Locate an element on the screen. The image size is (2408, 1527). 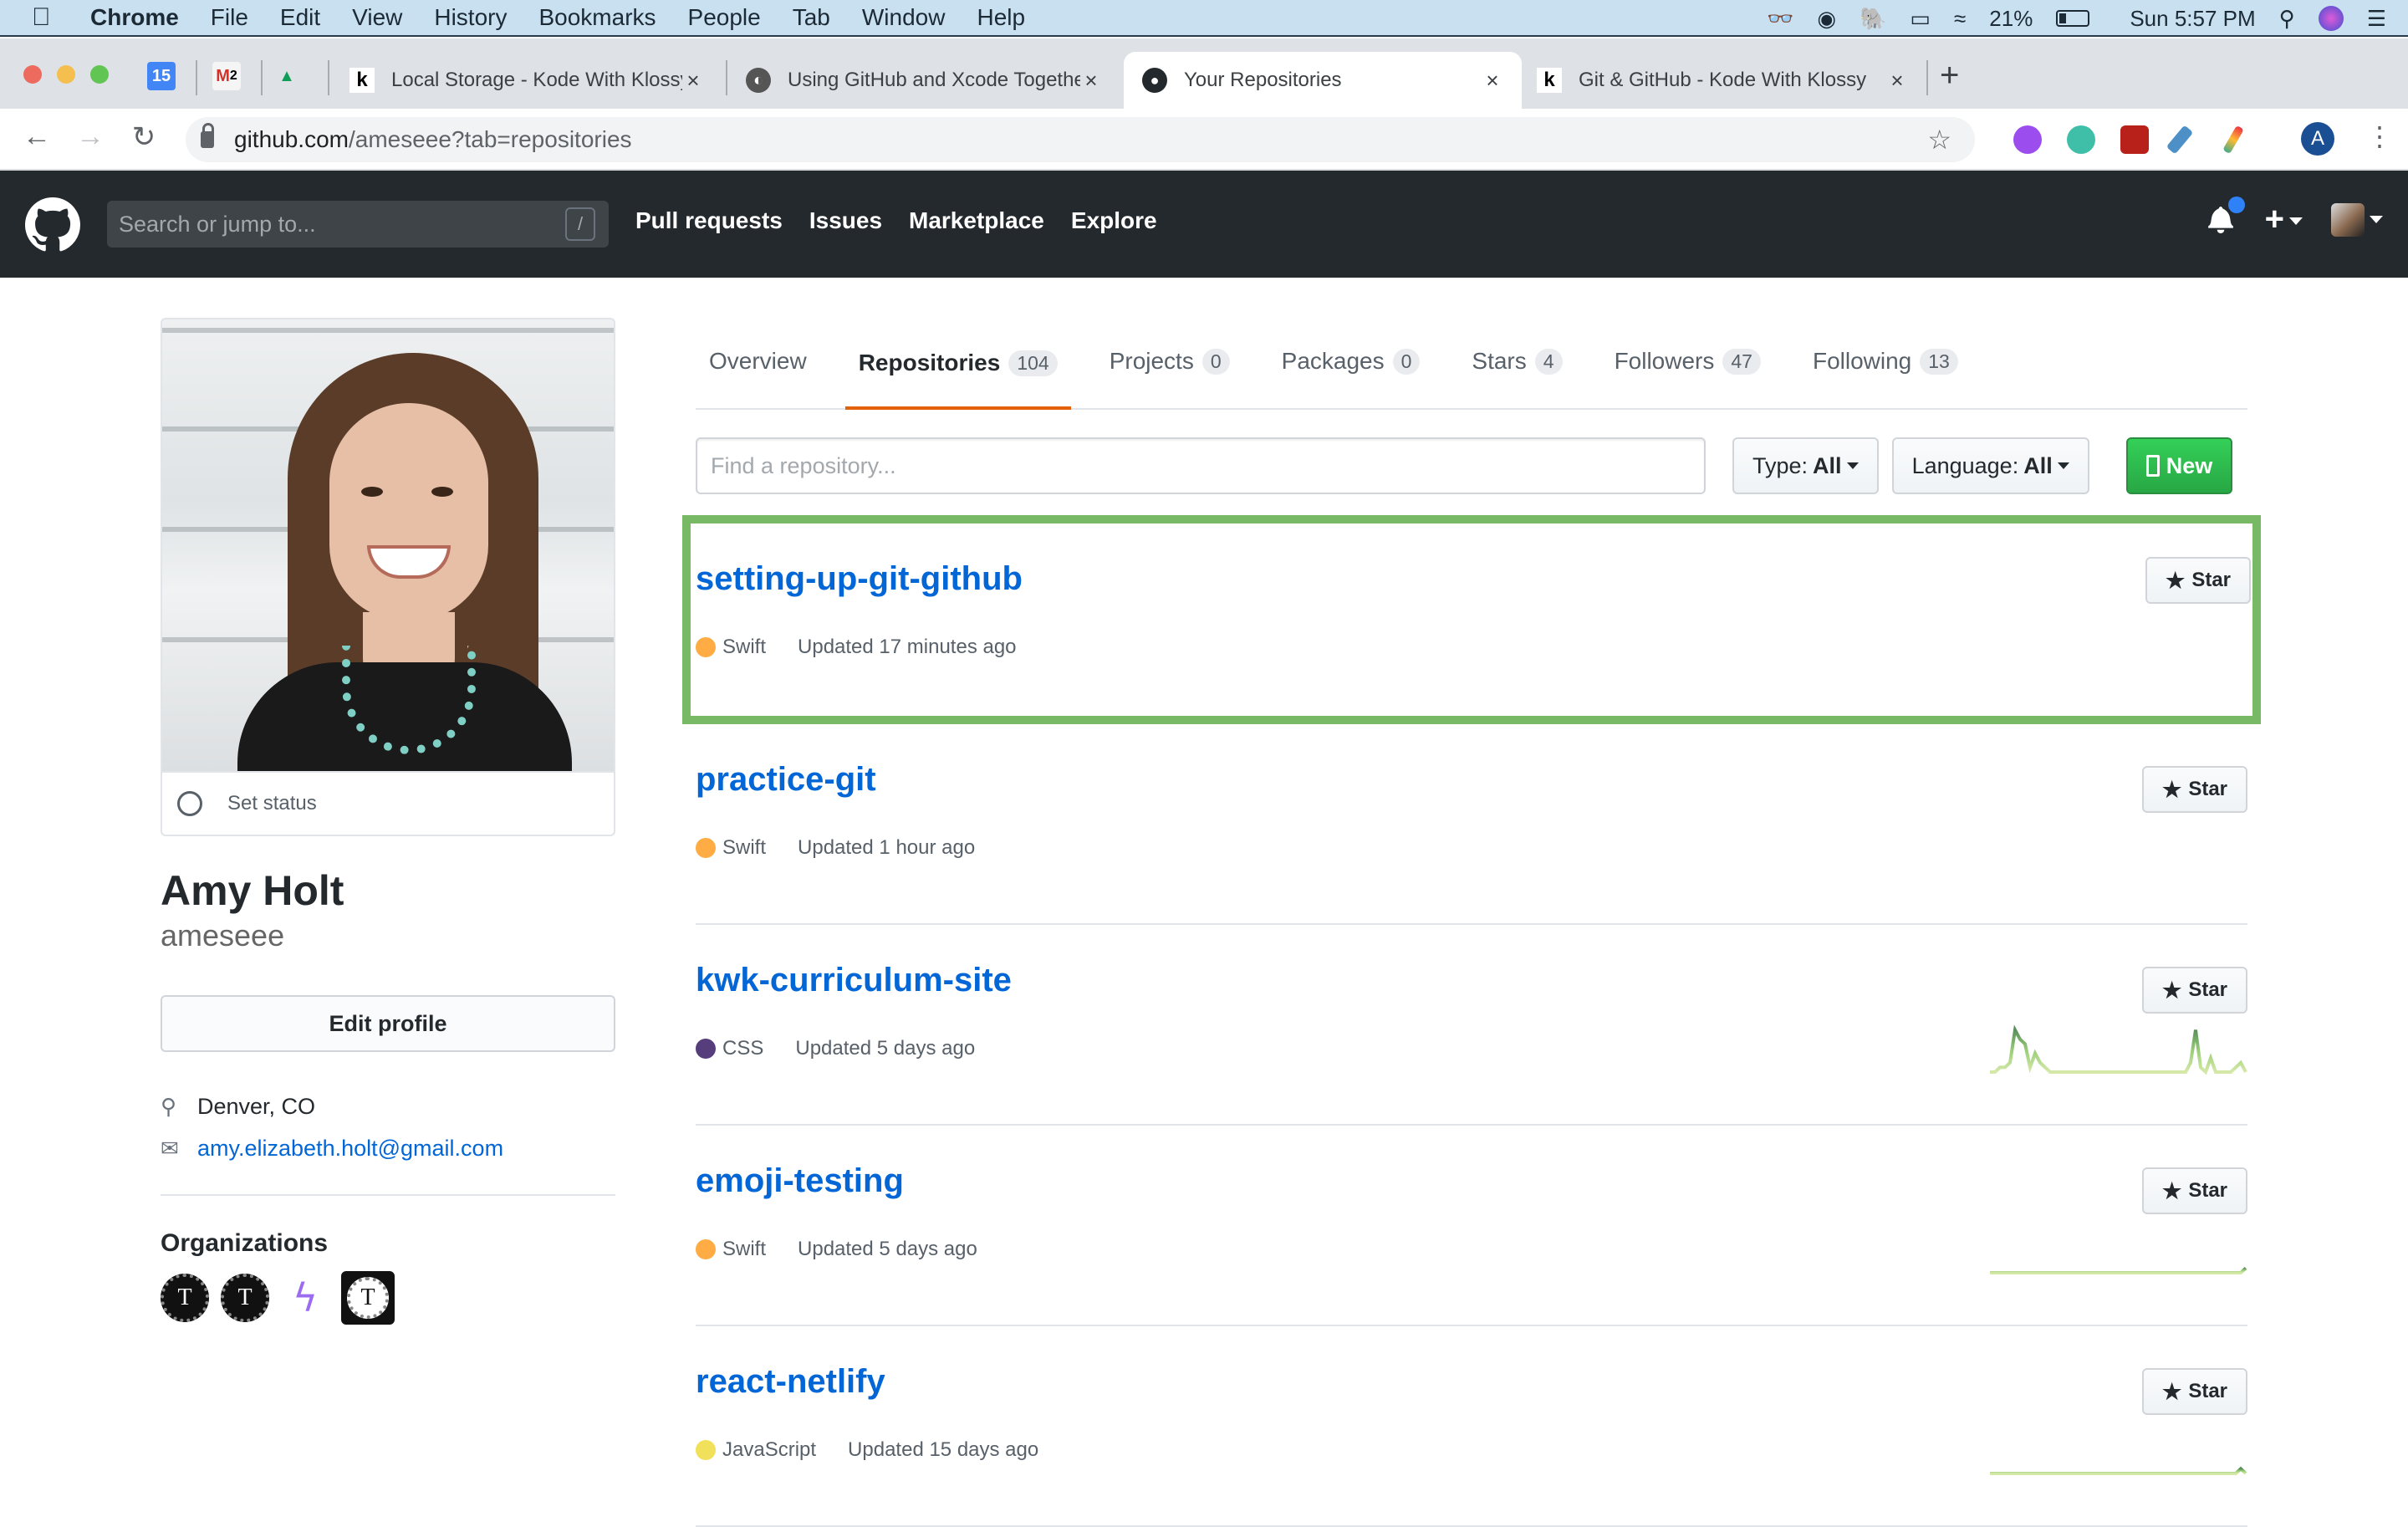
menu-tab: Tab is located at coordinates (812, 18).